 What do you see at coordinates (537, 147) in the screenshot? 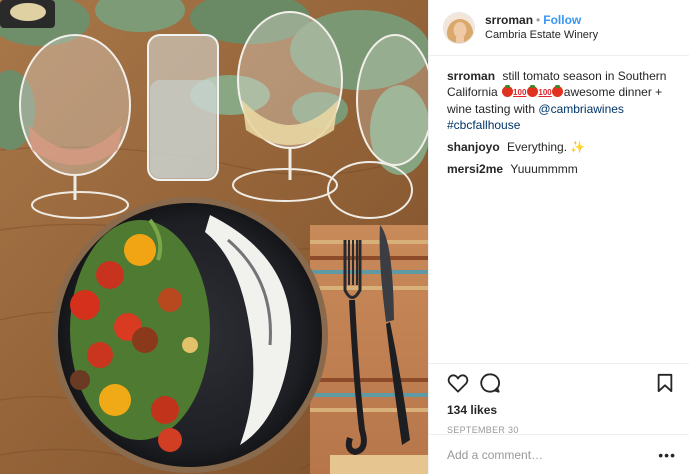
I see `comment-text: Everything.` at bounding box center [537, 147].